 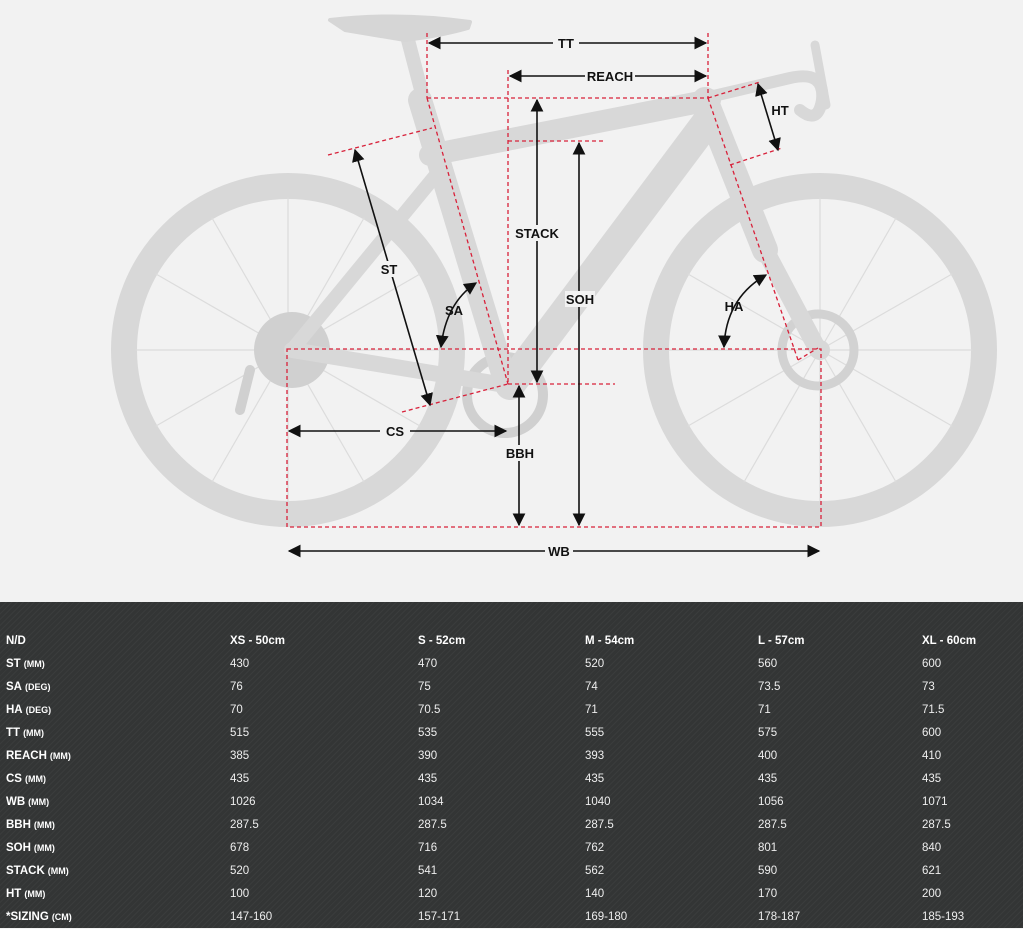 I want to click on value-cell: 560, so click(x=768, y=664).